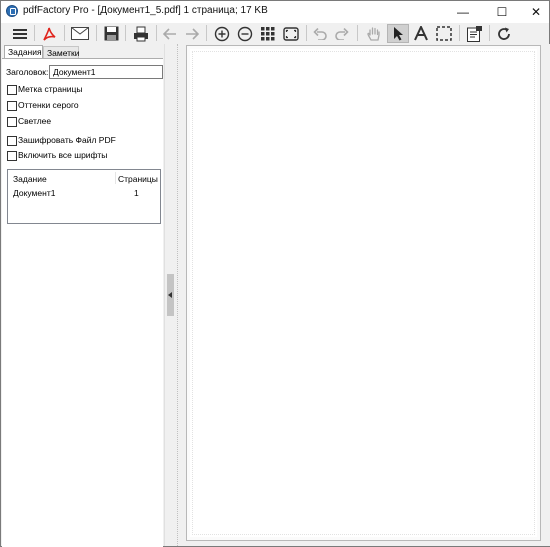  I want to click on pages-column-header: Страницы, so click(138, 179).